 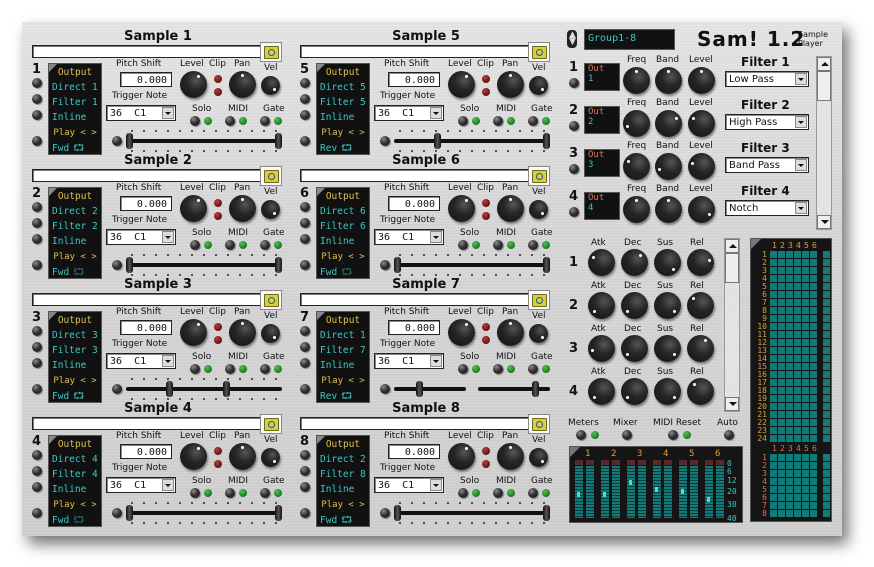 I want to click on output-filter-option: Filter 3, so click(x=75, y=350).